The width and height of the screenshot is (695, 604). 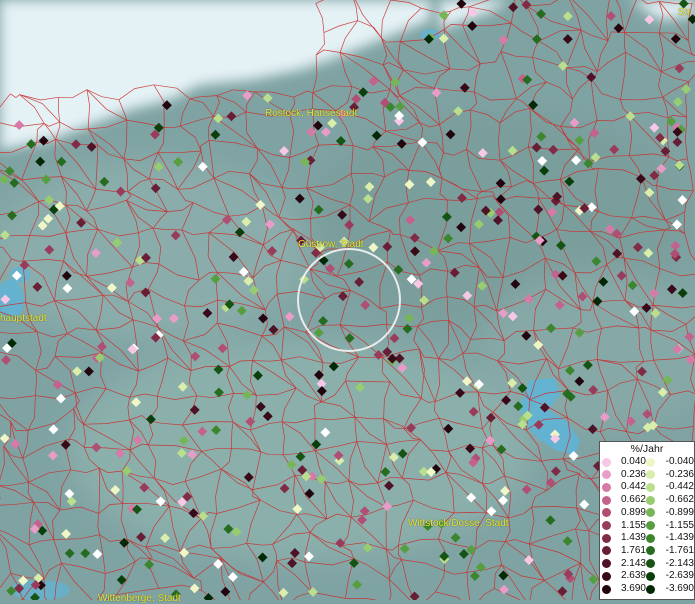 What do you see at coordinates (630, 564) in the screenshot?
I see `legend-value: 2.143` at bounding box center [630, 564].